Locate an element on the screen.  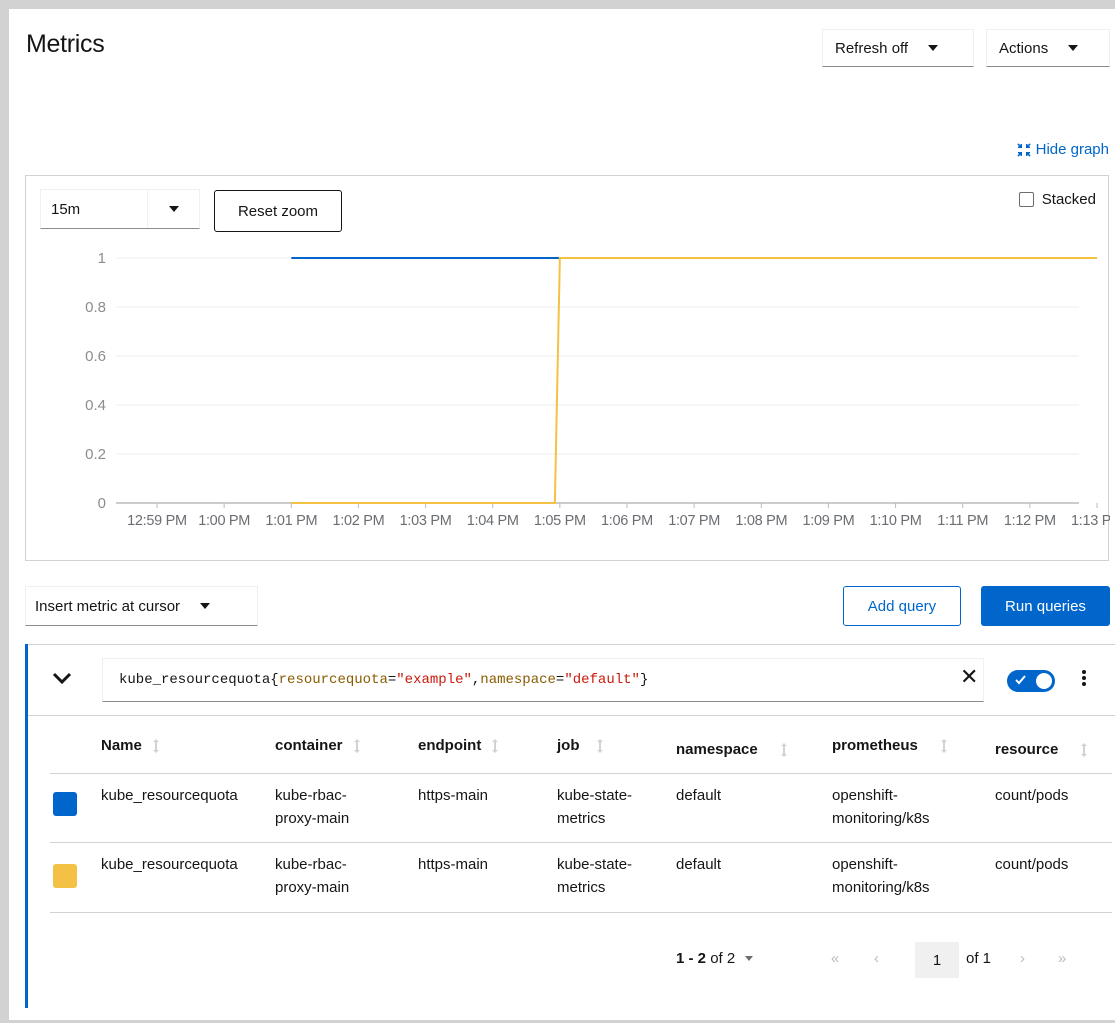
actions-dropdown: Actions is located at coordinates (1048, 48).